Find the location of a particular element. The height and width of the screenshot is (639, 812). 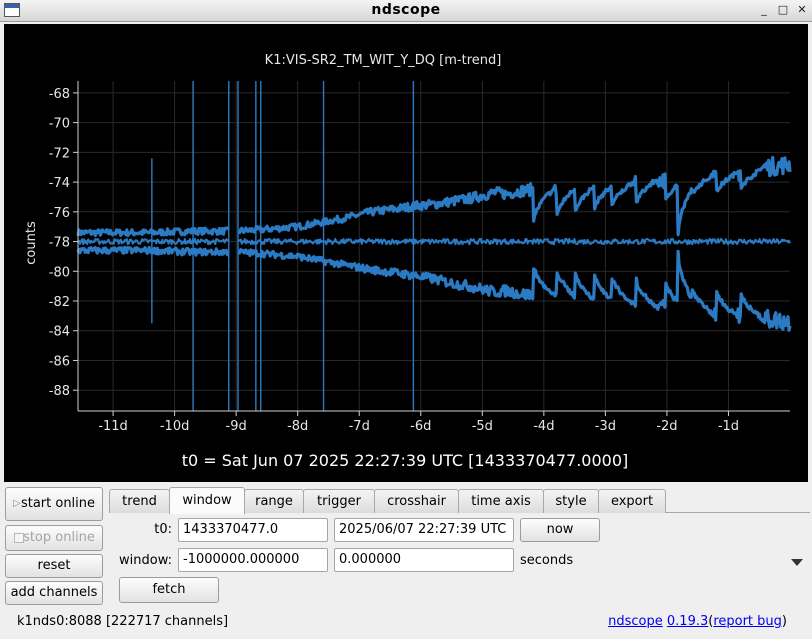

y-tick-label: -70 is located at coordinates (59, 124).